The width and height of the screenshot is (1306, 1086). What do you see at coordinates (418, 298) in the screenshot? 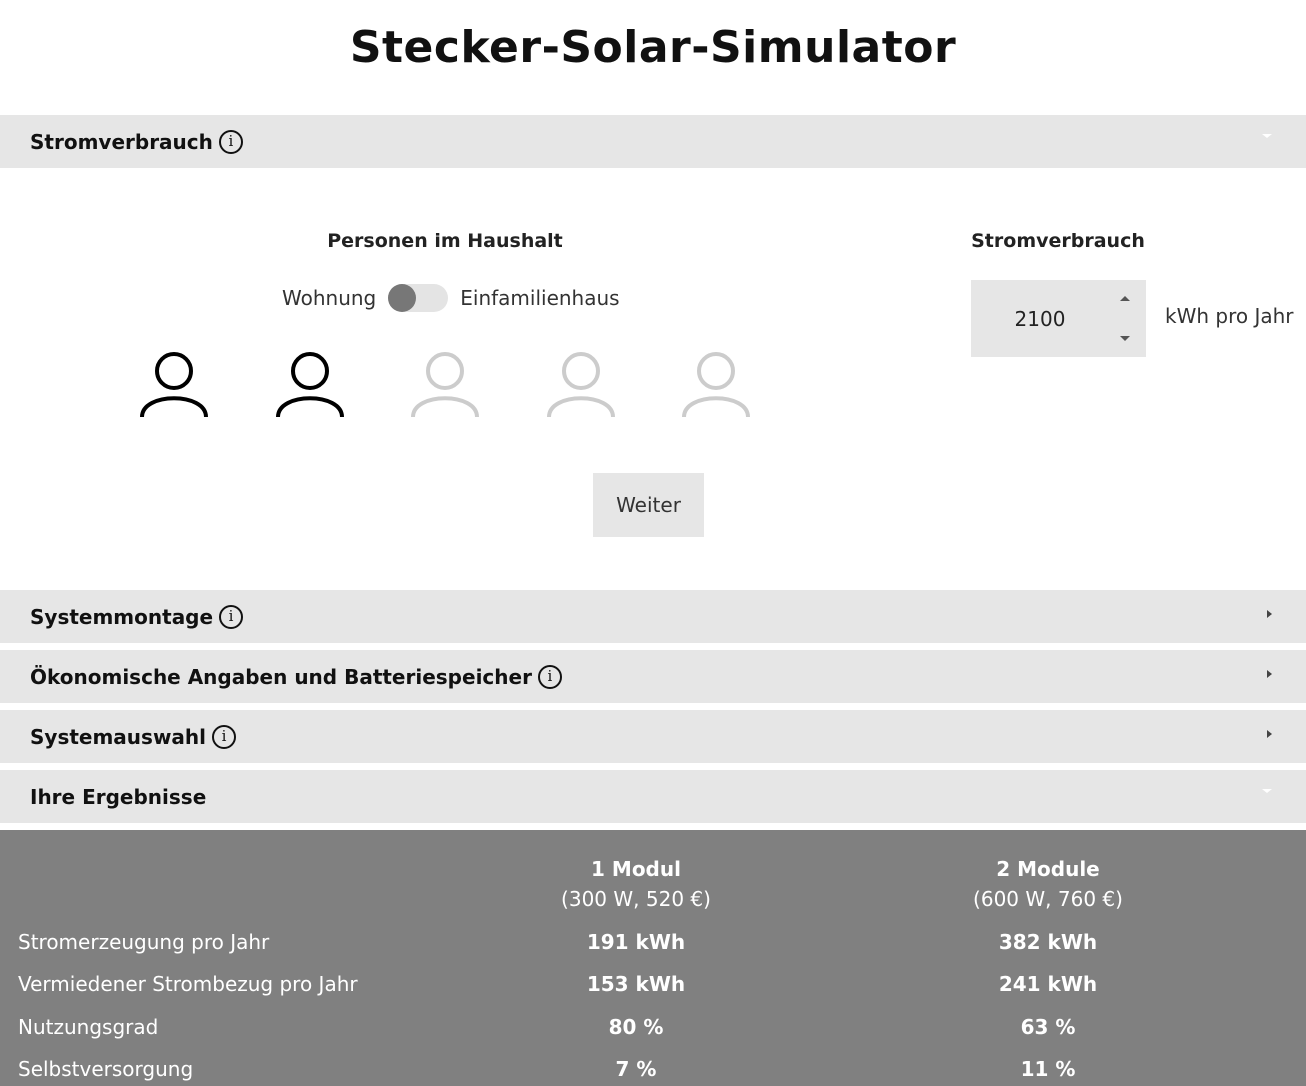
I see `dwelling-type-toggle` at bounding box center [418, 298].